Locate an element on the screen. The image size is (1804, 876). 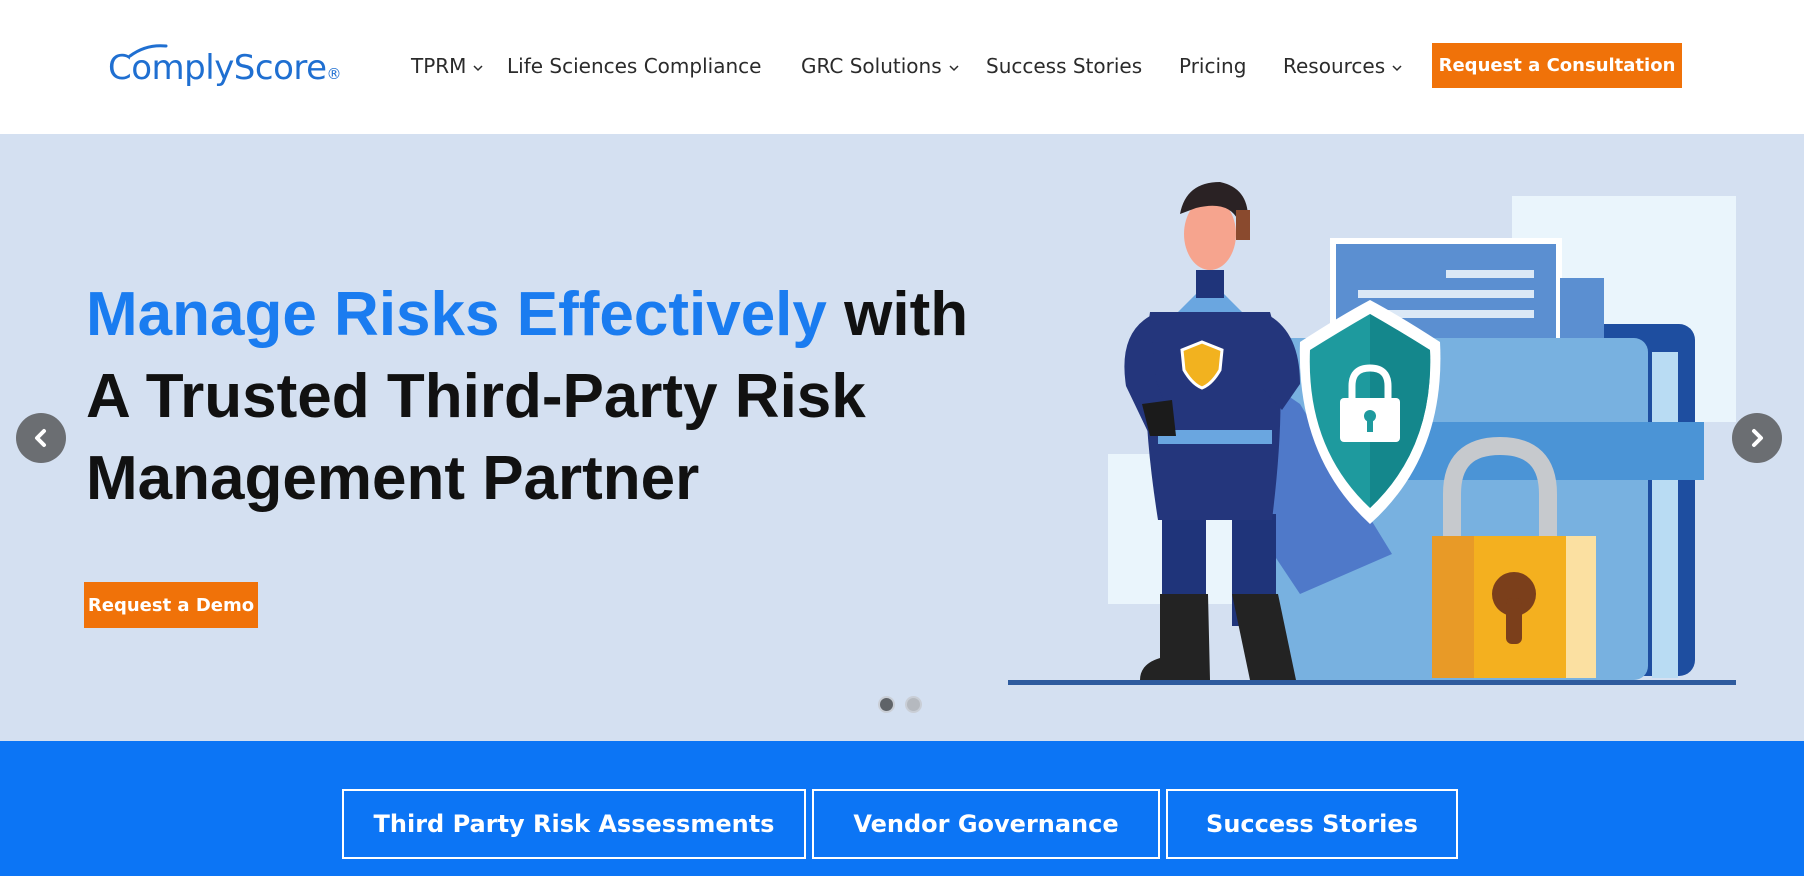
nav-item-tprm: TPRM is located at coordinates (447, 66).